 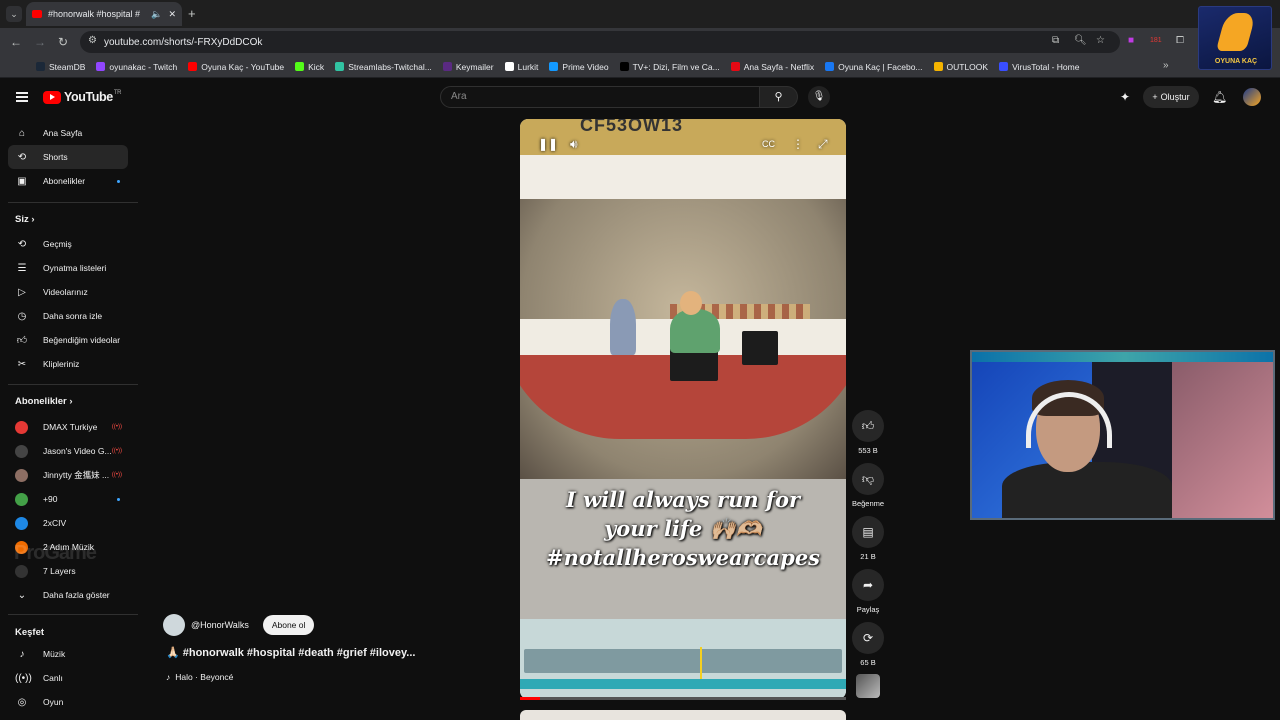 What do you see at coordinates (530, 698) in the screenshot?
I see `progress-fill` at bounding box center [530, 698].